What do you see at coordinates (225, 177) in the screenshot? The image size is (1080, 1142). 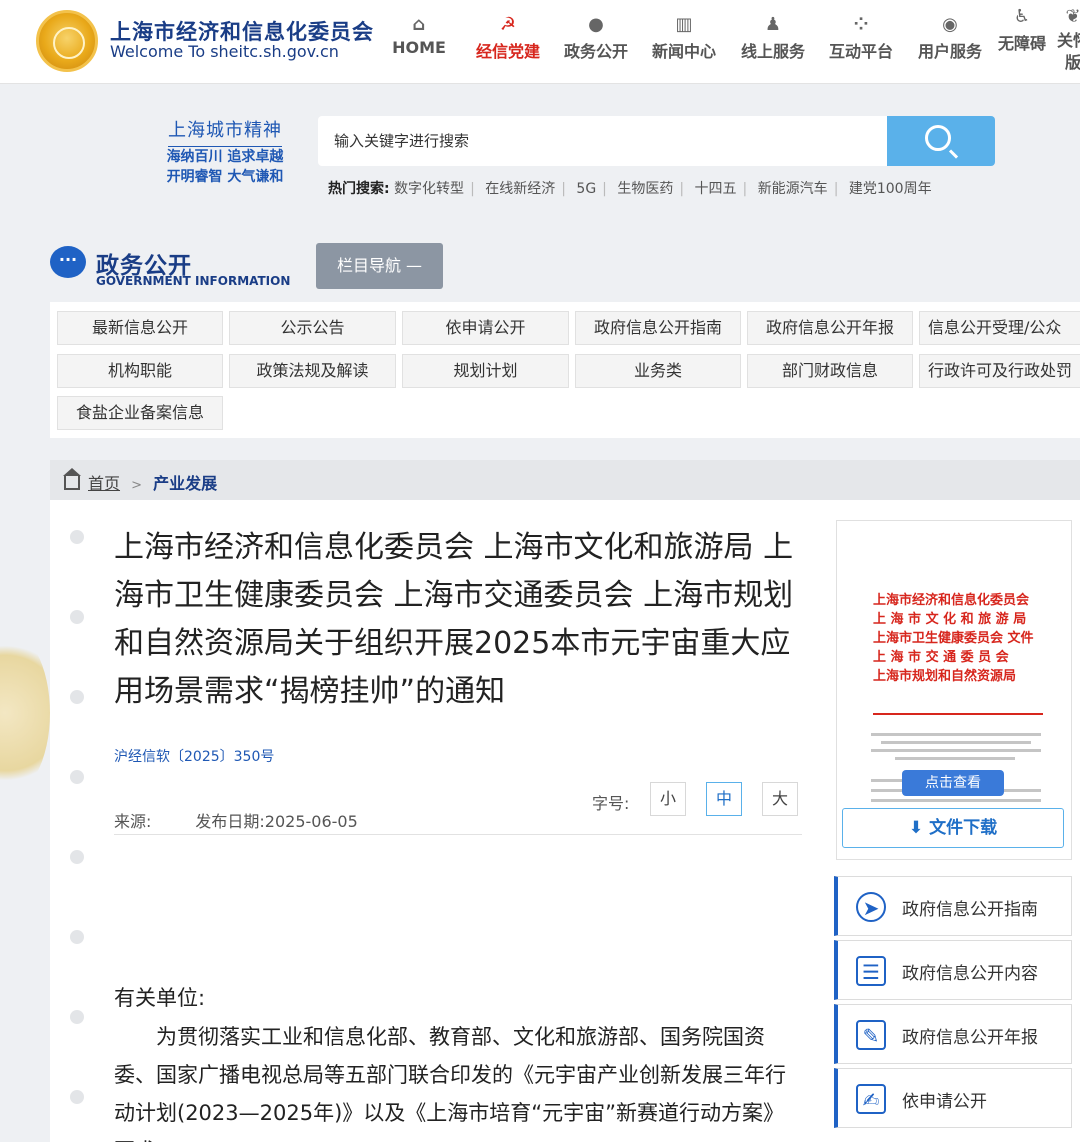 I see `city-spirit-line2: 开明睿智 大气谦和` at bounding box center [225, 177].